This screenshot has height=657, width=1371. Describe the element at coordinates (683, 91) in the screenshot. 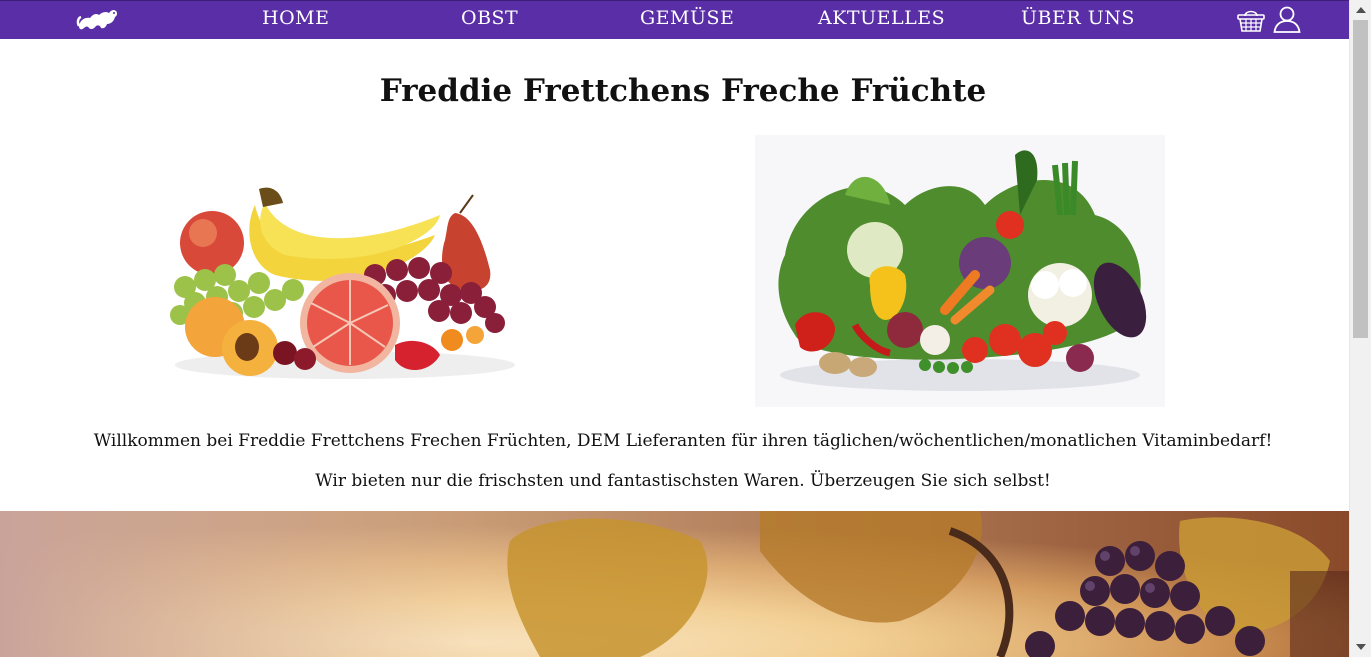

I see `page-title: Freddie Frettchens Freche Früchte` at that location.